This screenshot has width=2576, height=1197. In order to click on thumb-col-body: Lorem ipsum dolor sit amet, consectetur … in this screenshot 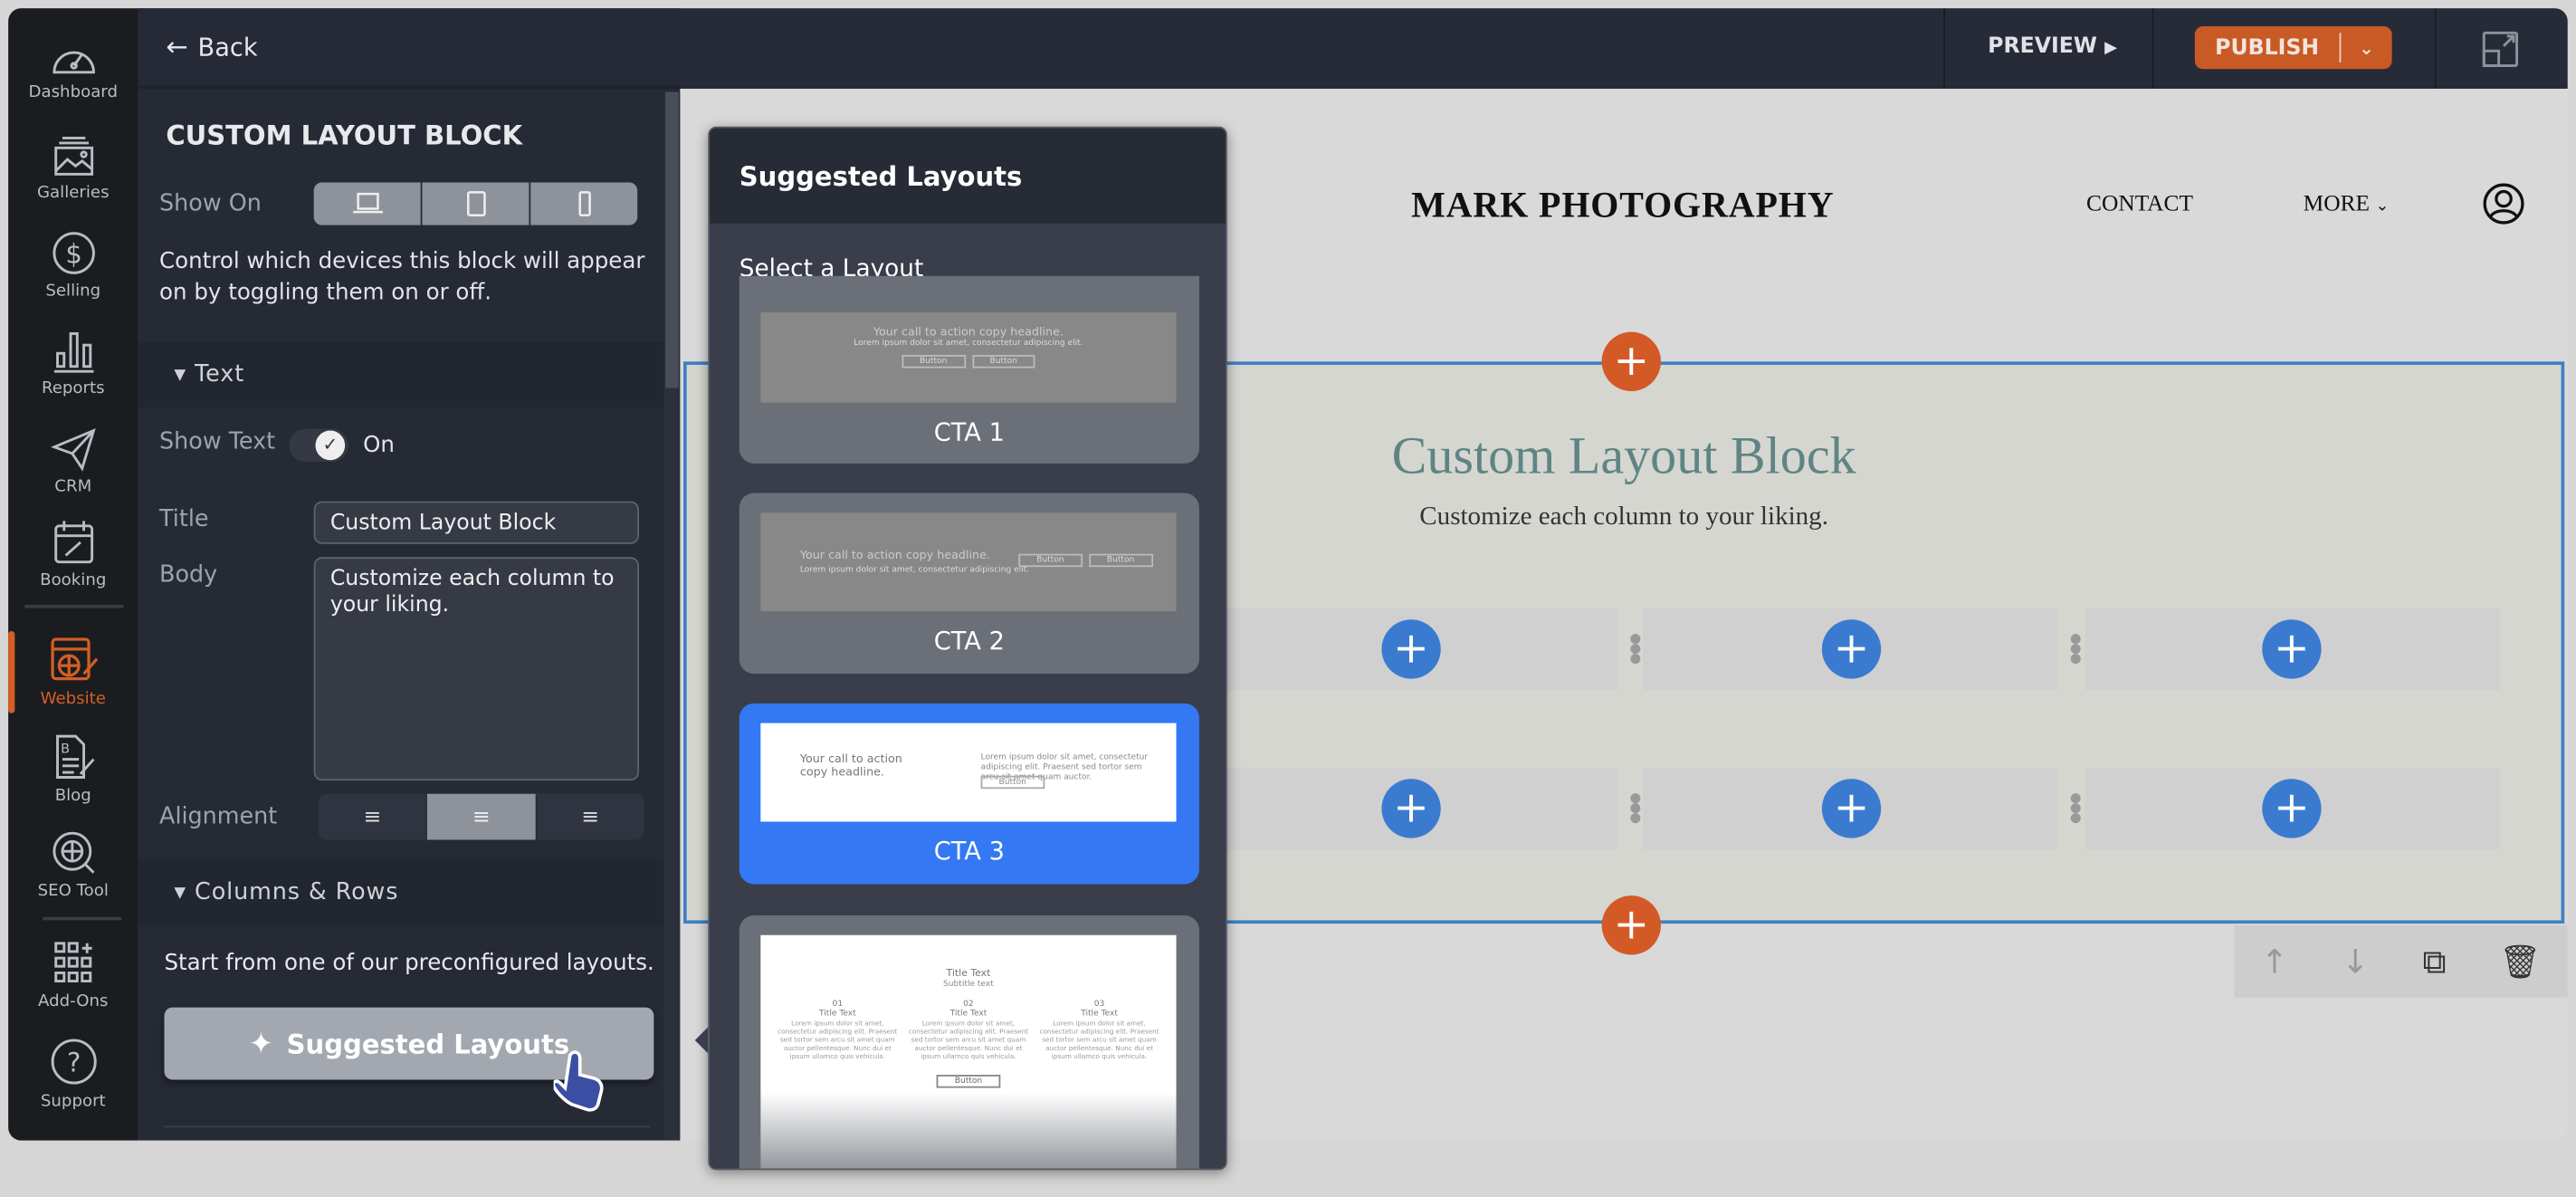, I will do `click(969, 1039)`.